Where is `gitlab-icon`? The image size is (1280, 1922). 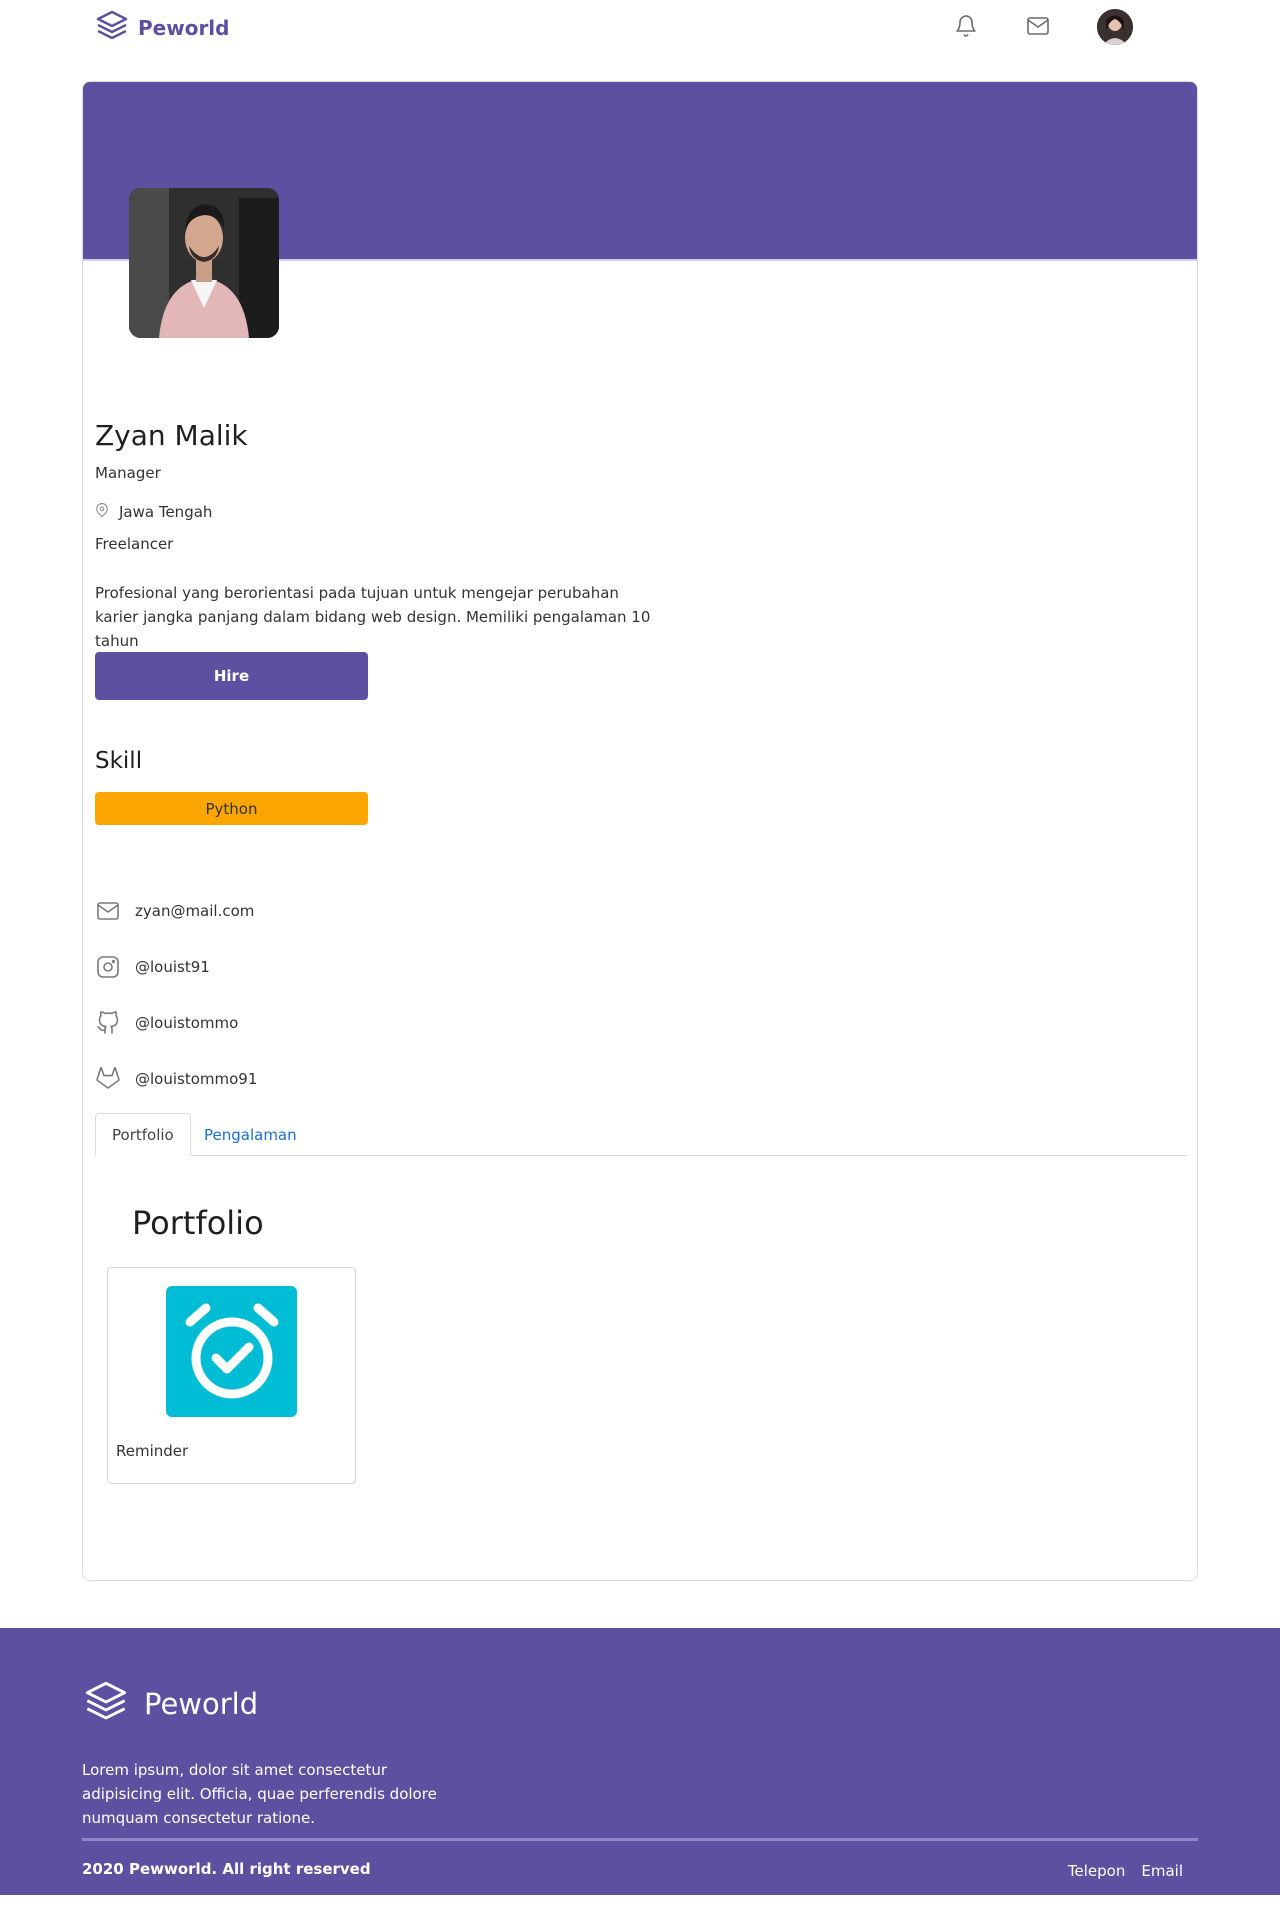
gitlab-icon is located at coordinates (108, 1079).